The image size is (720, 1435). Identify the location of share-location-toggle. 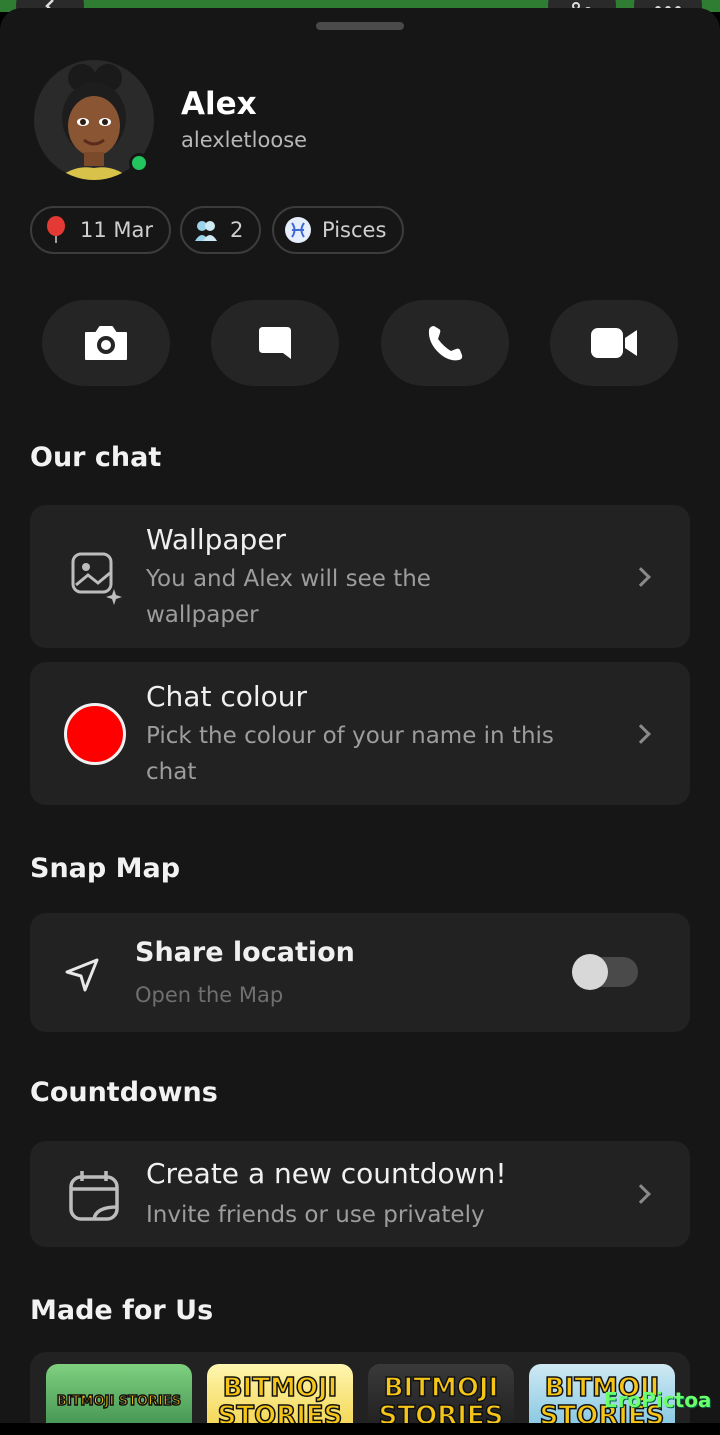
(605, 972).